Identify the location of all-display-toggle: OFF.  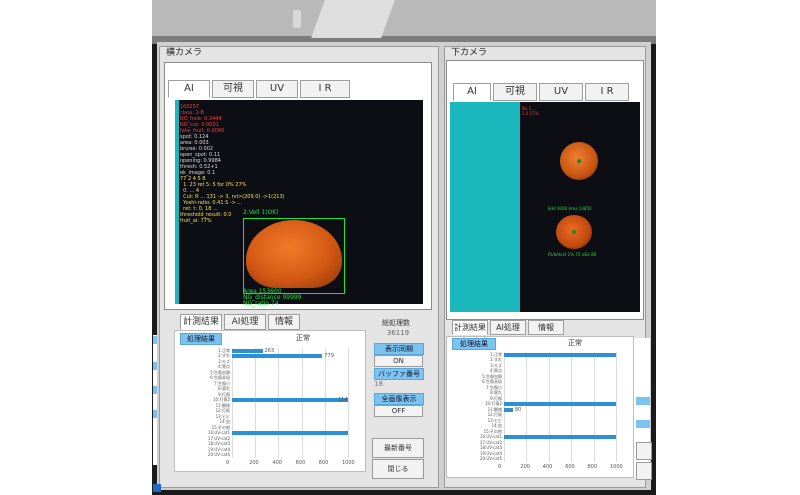
(398, 411).